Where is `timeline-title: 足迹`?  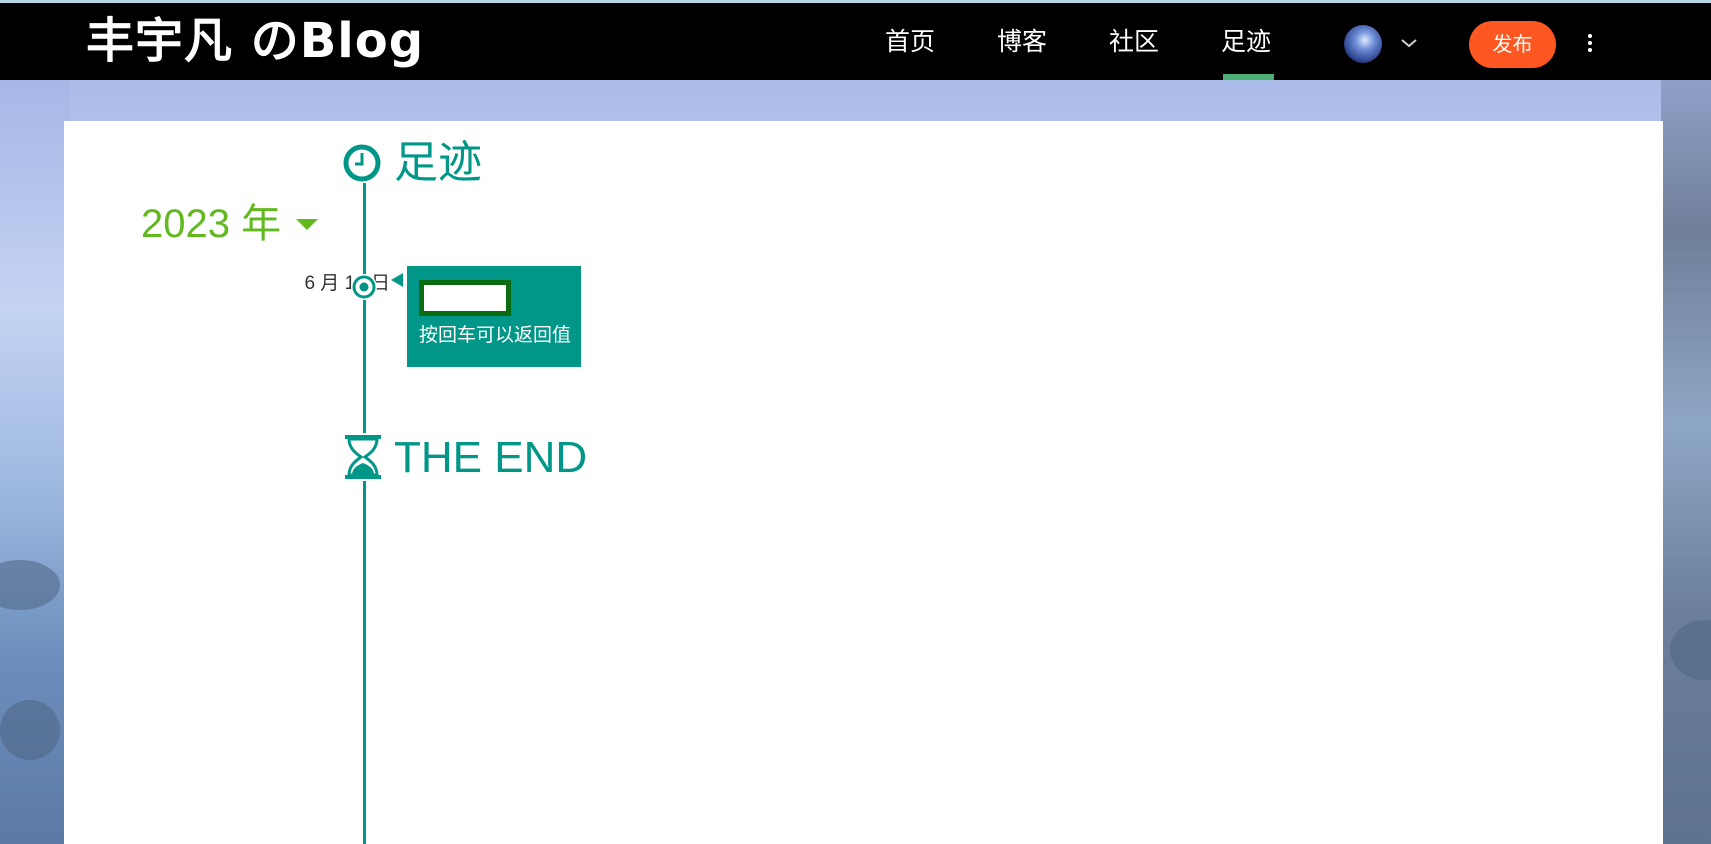 timeline-title: 足迹 is located at coordinates (438, 162).